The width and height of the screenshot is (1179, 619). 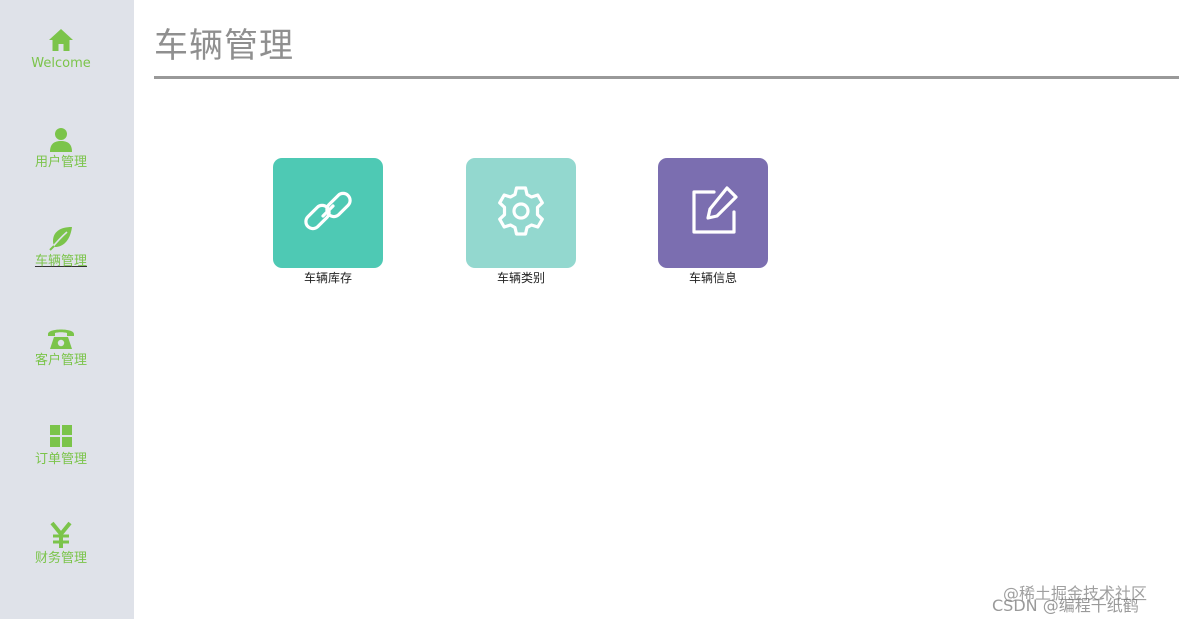 I want to click on sidebar-item-users: 用户管理, so click(x=61, y=157).